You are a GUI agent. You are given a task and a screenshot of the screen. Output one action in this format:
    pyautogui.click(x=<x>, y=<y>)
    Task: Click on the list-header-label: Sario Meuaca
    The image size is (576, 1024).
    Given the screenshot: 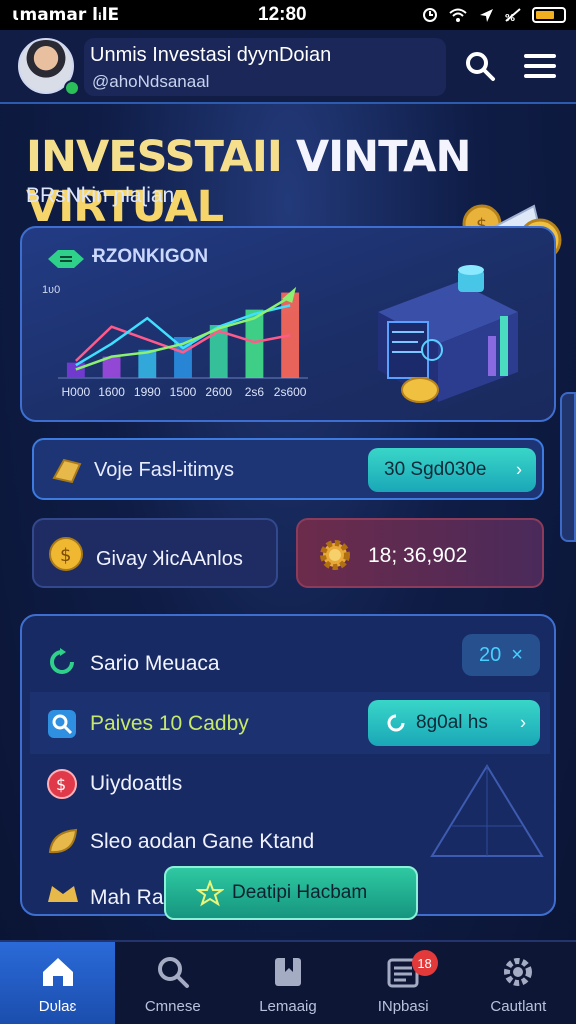 What is the action you would take?
    pyautogui.click(x=155, y=663)
    